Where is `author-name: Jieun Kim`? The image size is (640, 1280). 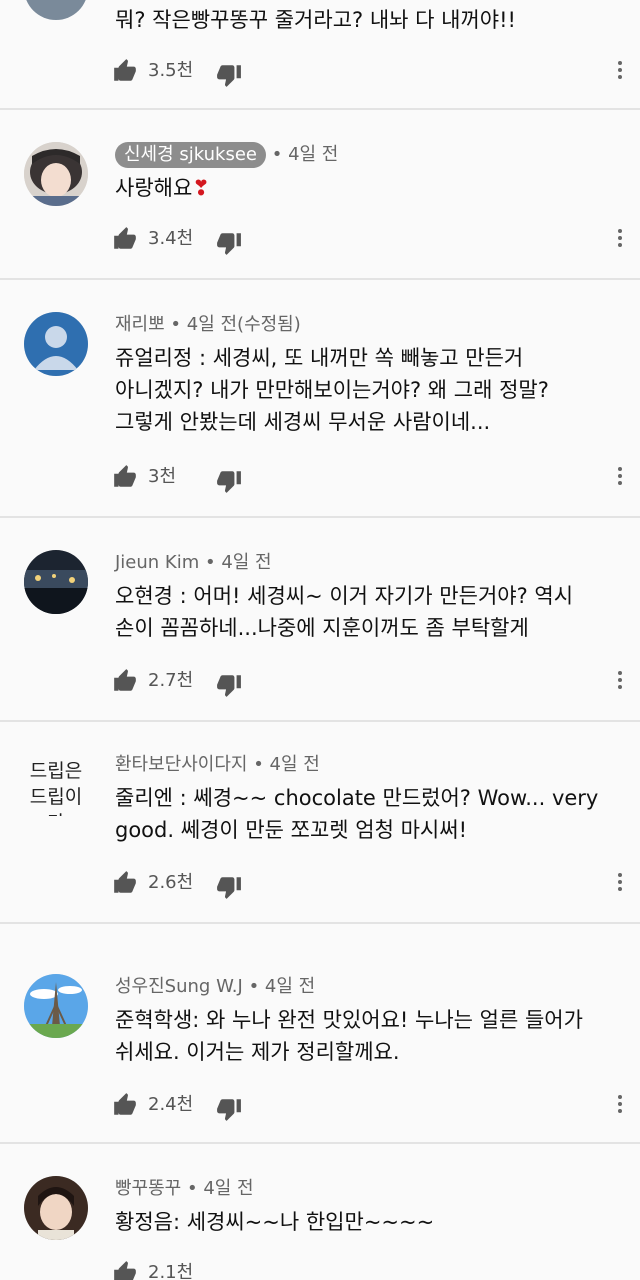
author-name: Jieun Kim is located at coordinates (157, 562).